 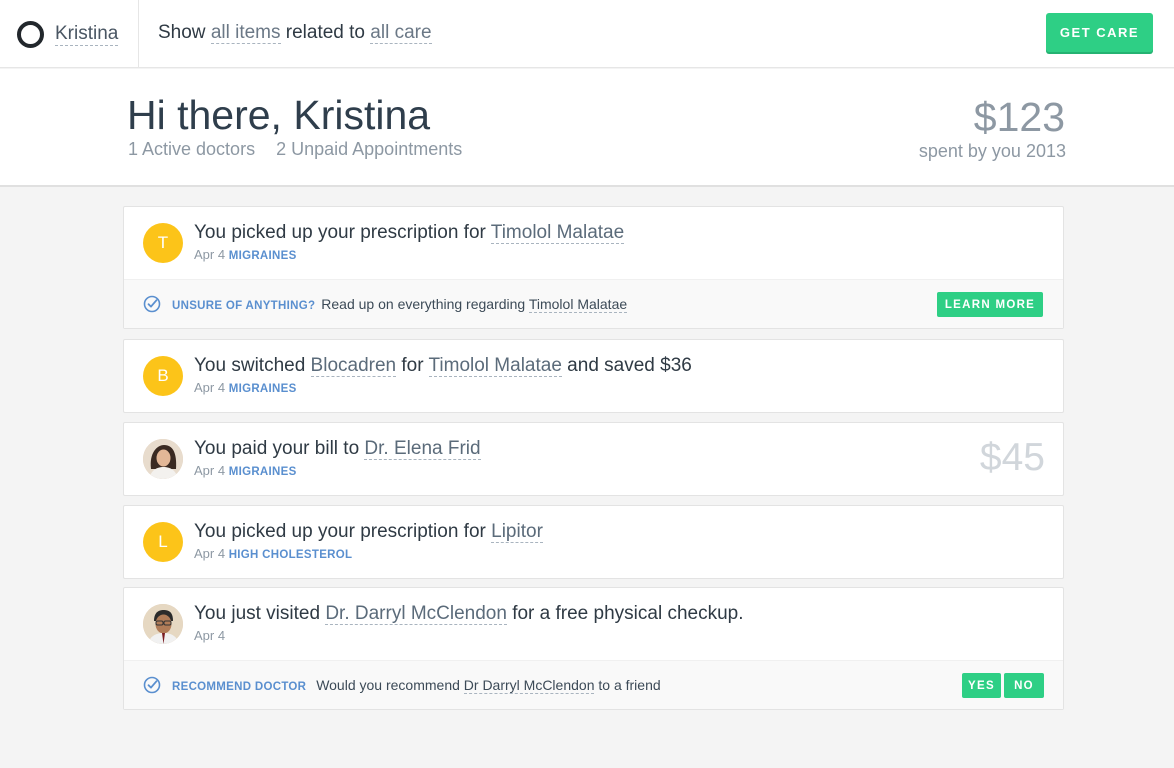 I want to click on feed-title-text: for a free physical checkup., so click(x=625, y=613).